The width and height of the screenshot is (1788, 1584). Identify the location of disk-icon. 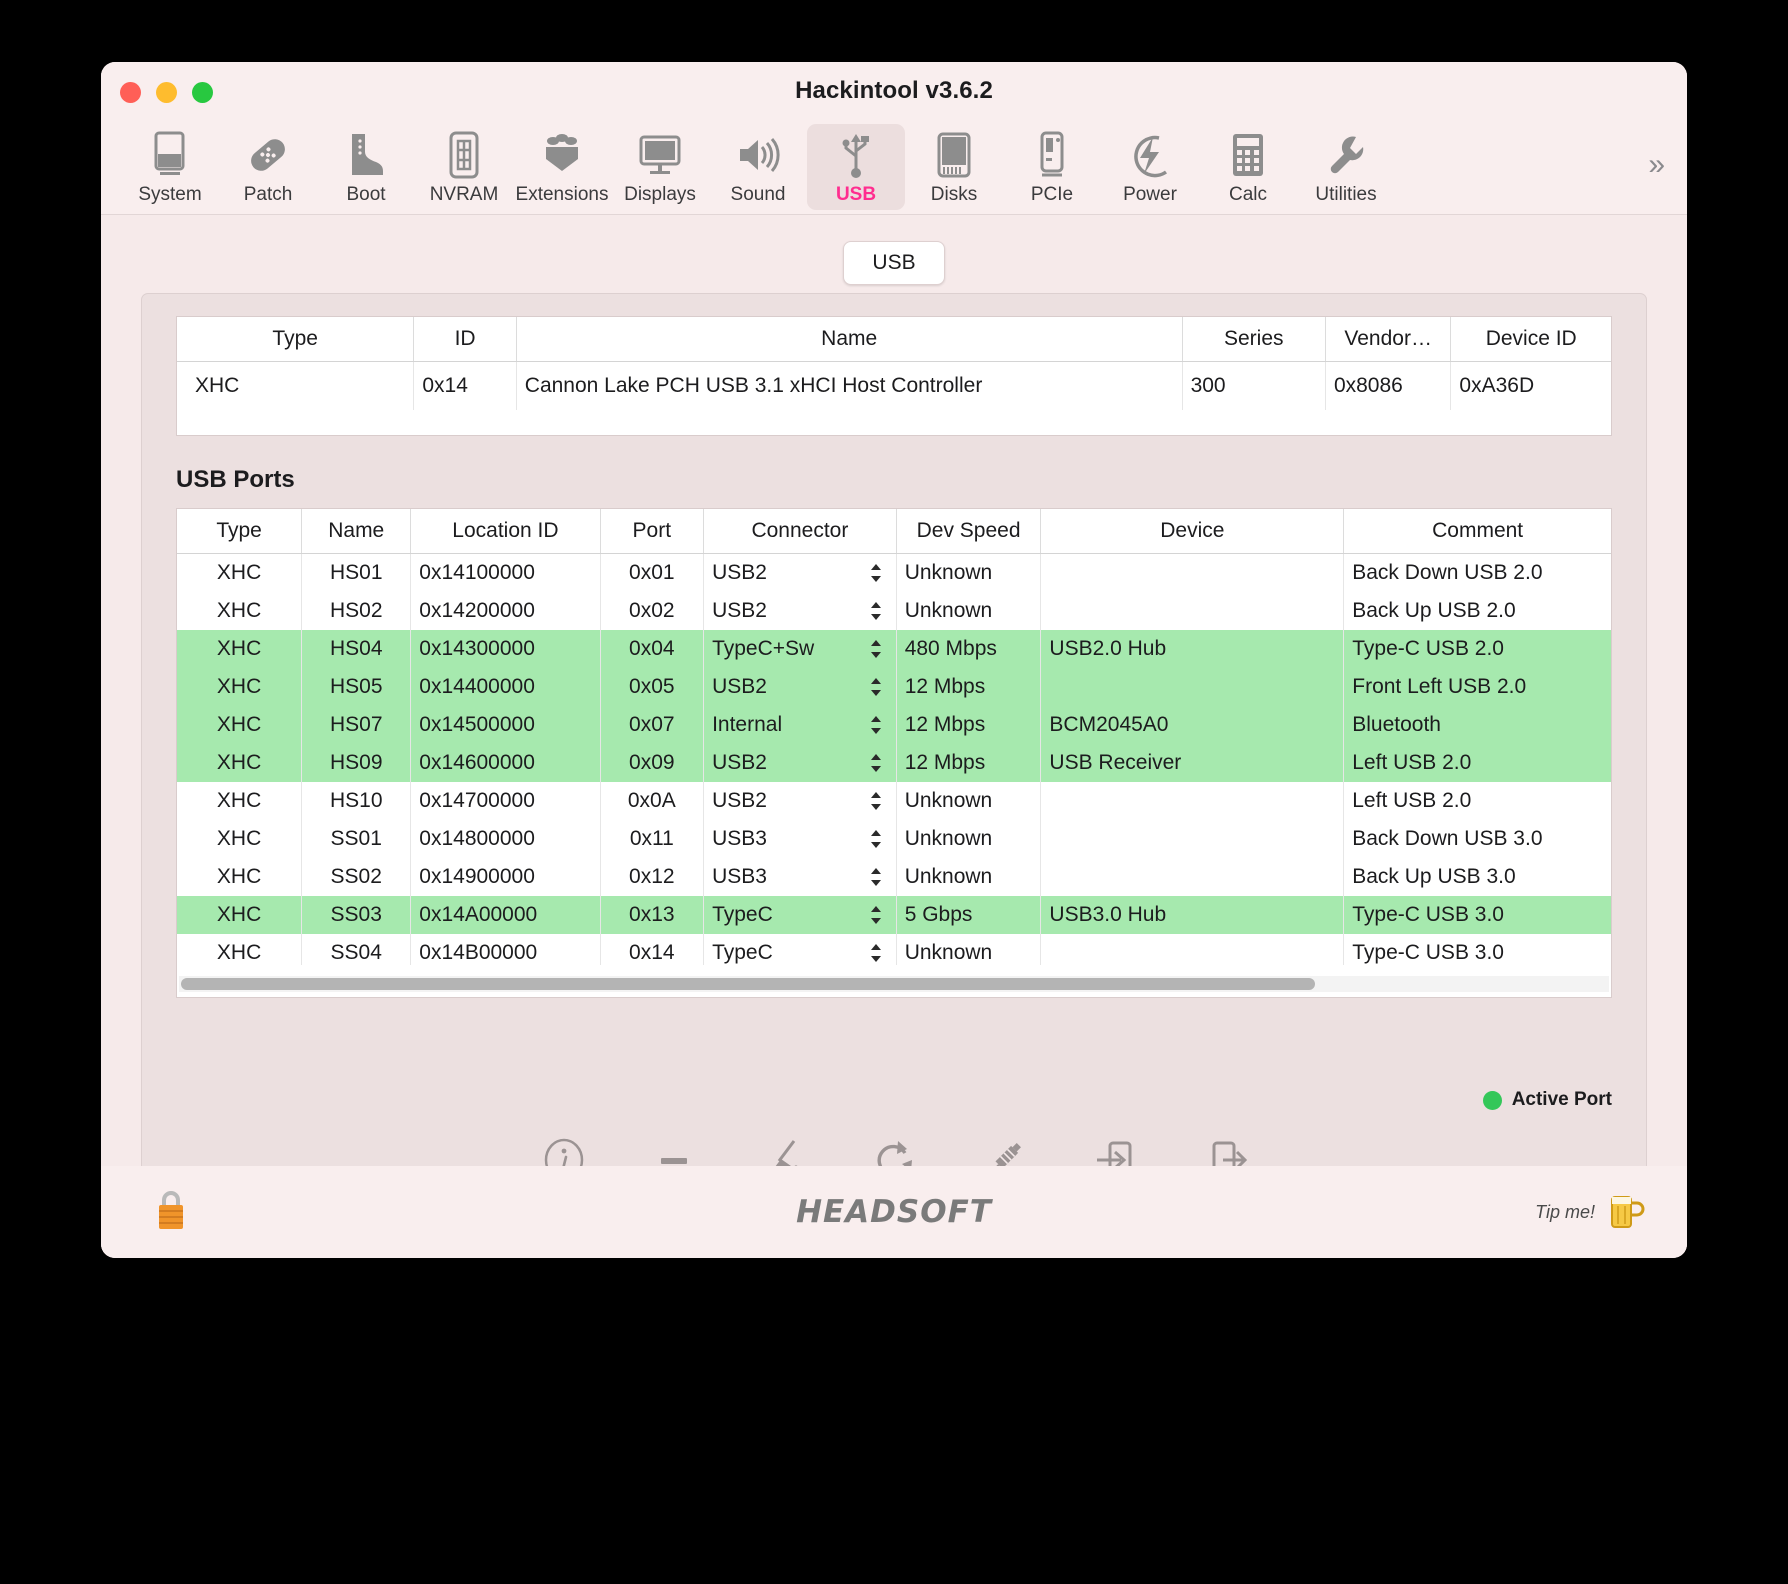
(954, 155).